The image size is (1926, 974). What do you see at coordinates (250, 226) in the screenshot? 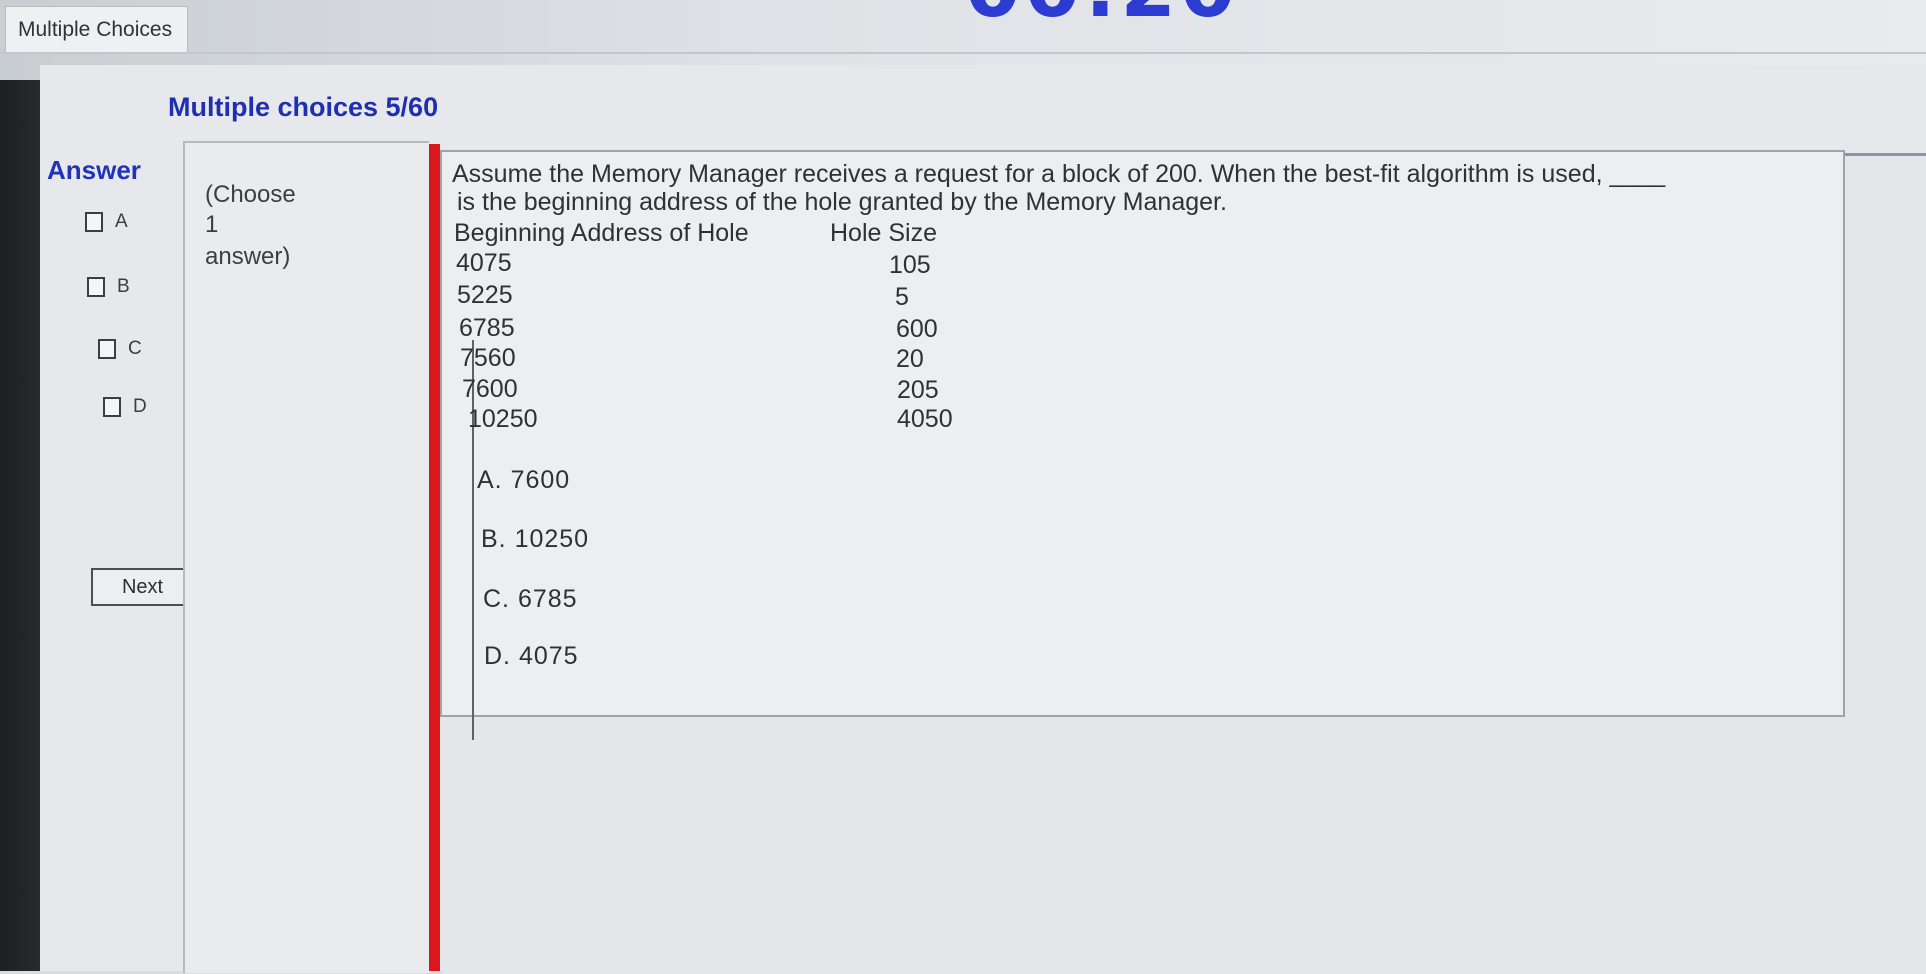
I see `instruction-text: (Choose 1 answer)` at bounding box center [250, 226].